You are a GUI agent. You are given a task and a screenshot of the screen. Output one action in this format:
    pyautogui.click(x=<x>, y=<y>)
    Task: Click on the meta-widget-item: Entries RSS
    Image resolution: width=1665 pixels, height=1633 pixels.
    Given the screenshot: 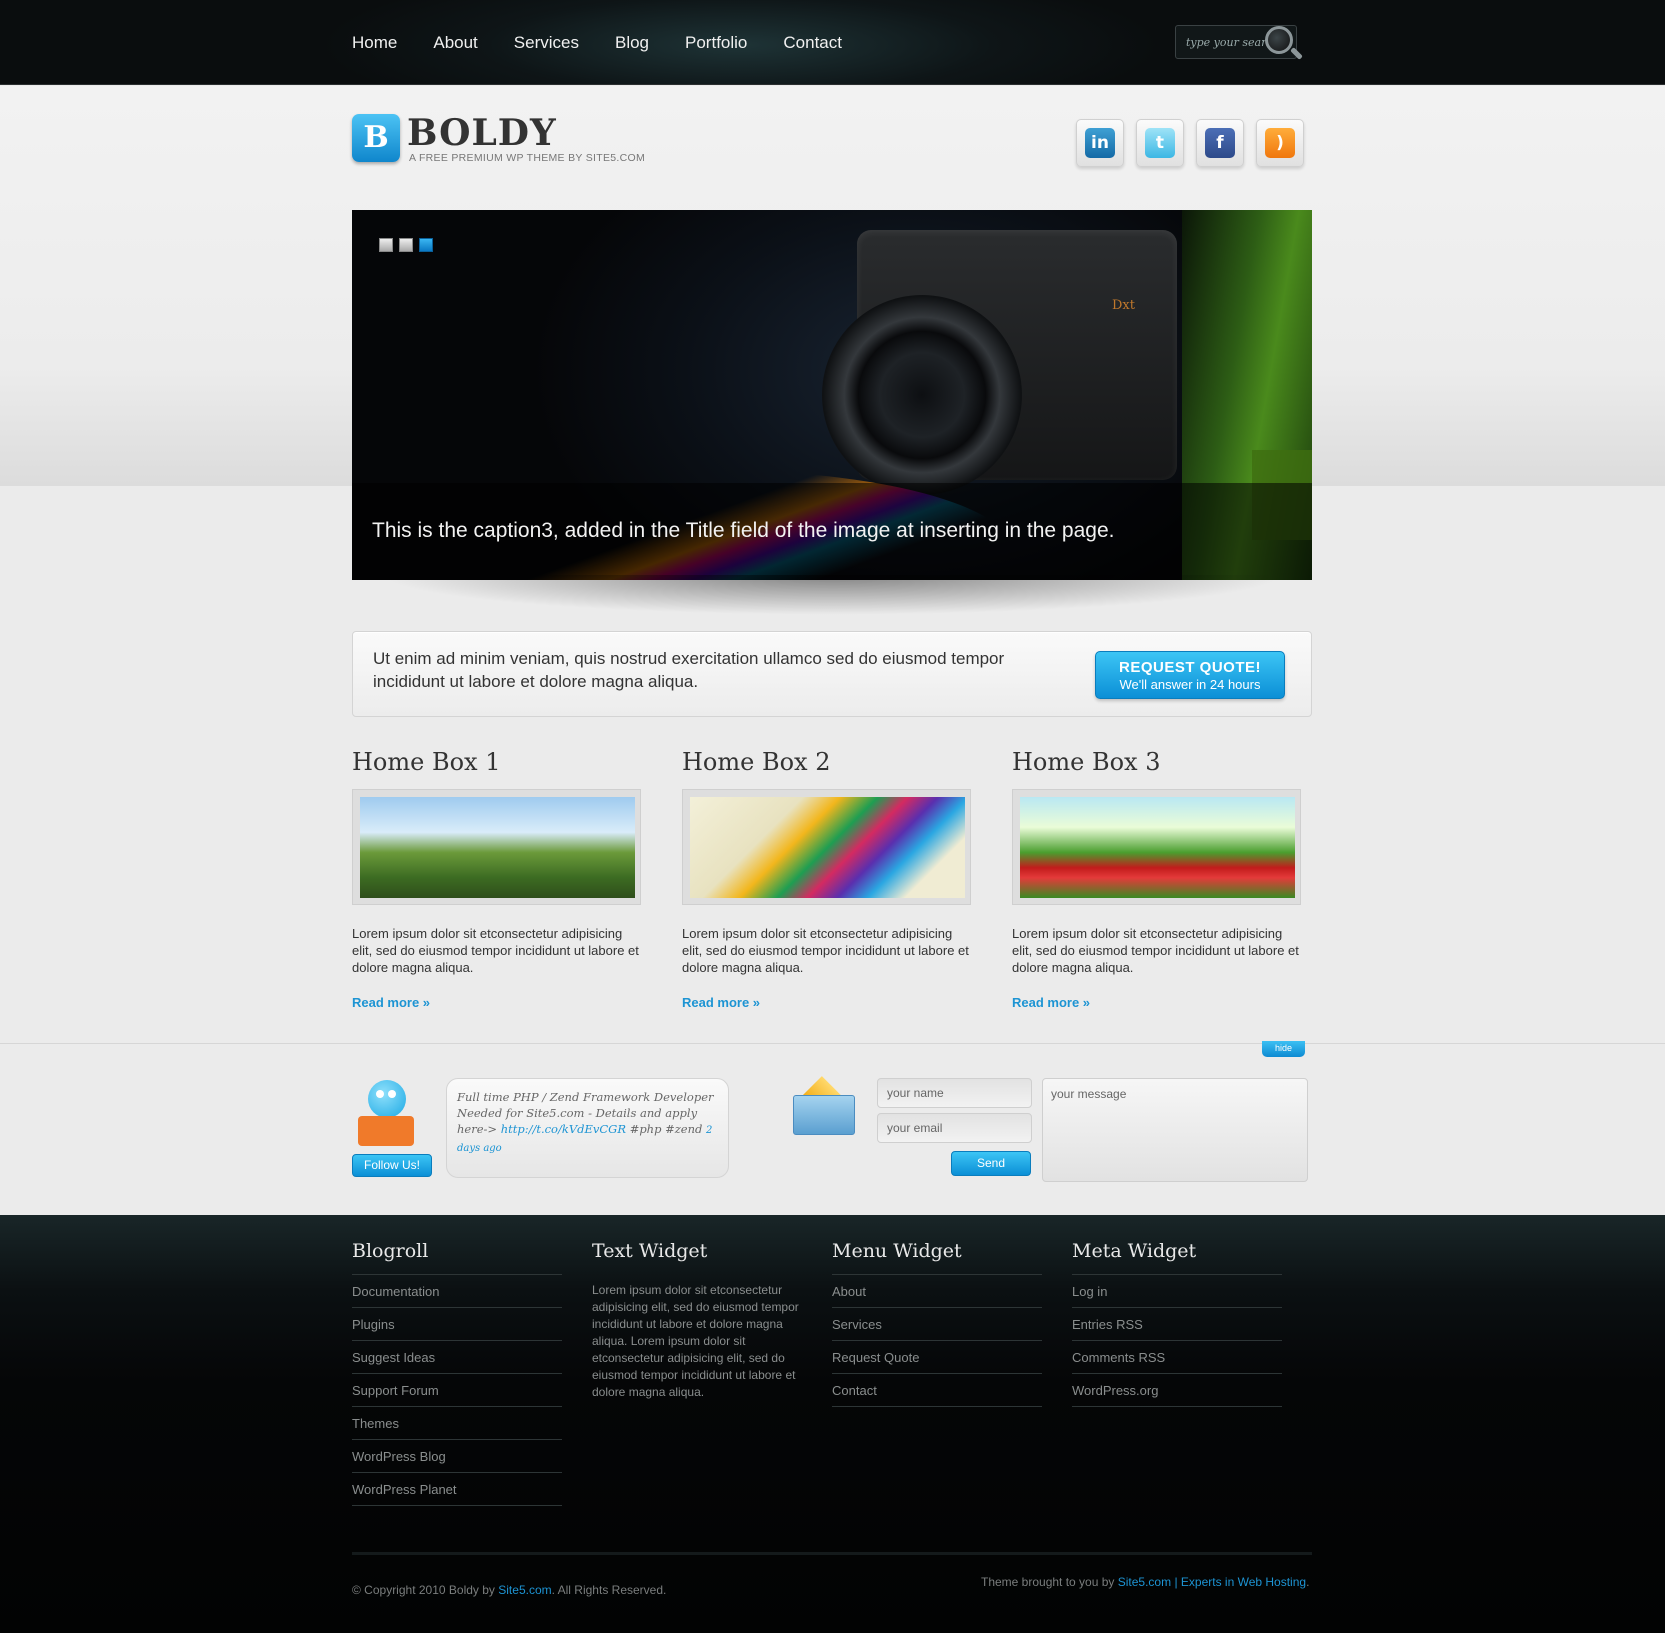 What is the action you would take?
    pyautogui.click(x=1177, y=1324)
    